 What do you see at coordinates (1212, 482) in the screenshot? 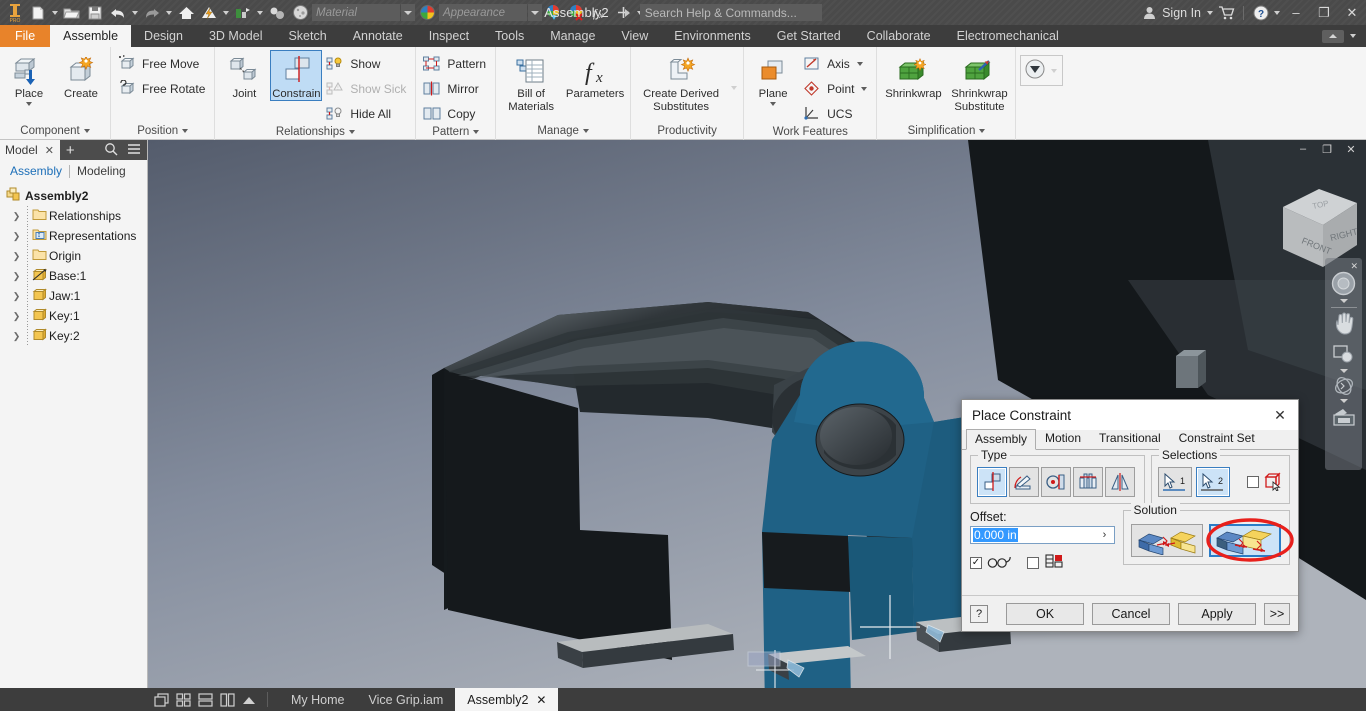
I see `selection-2-button: 2` at bounding box center [1212, 482].